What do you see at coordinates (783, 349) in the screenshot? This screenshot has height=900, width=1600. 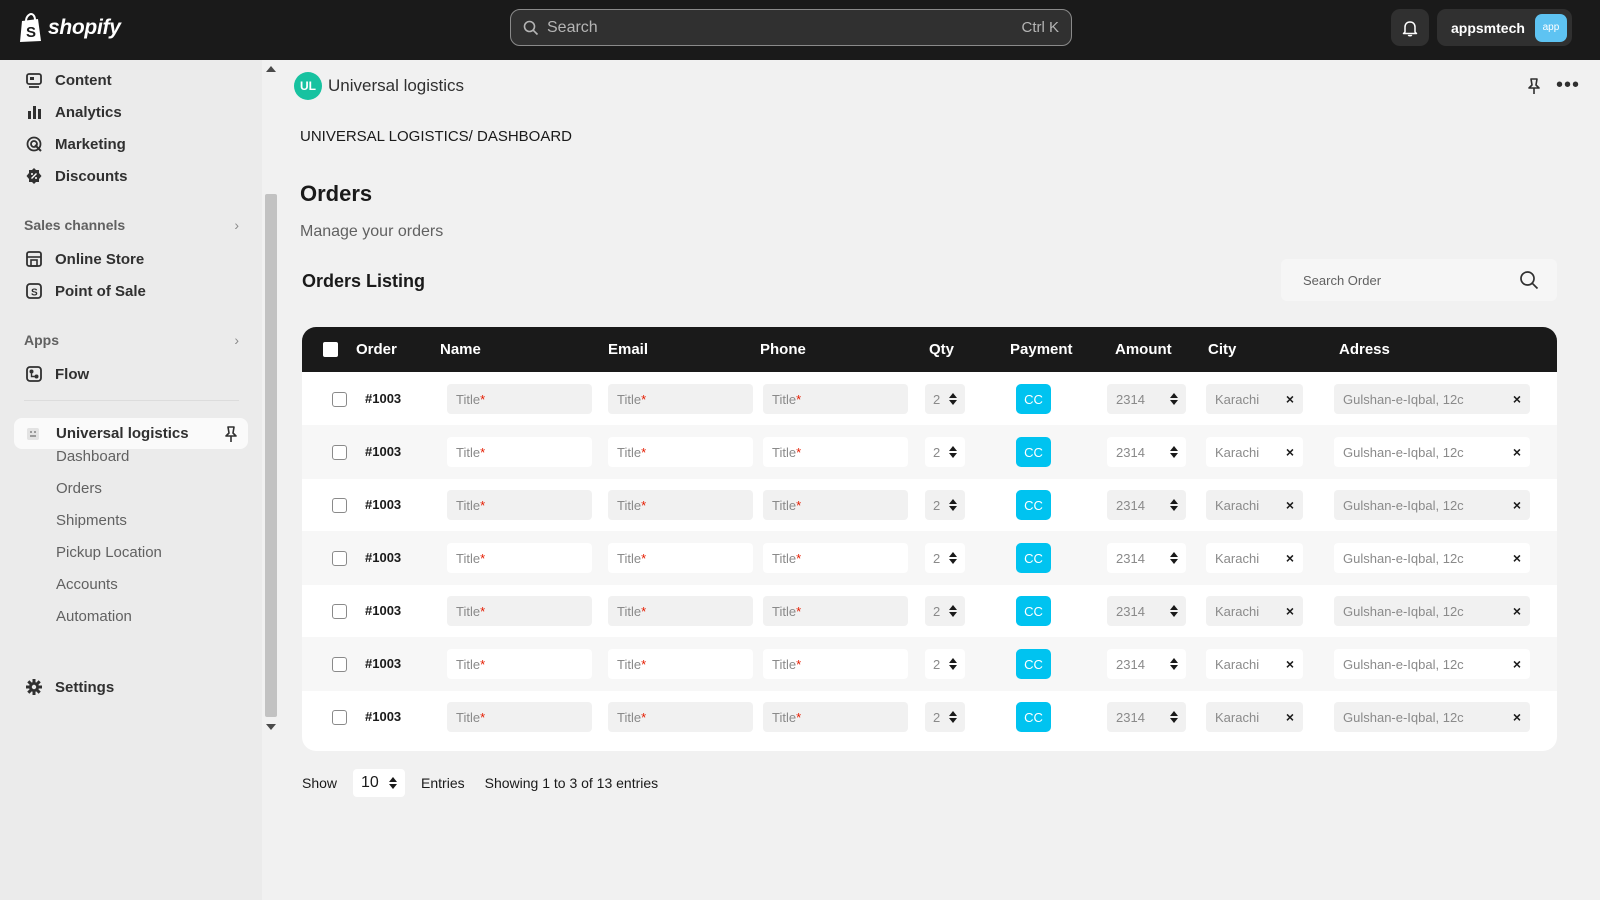 I see `column-header-phone: Phone` at bounding box center [783, 349].